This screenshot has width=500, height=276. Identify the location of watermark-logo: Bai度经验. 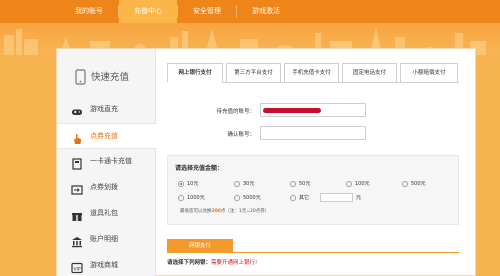
(428, 236).